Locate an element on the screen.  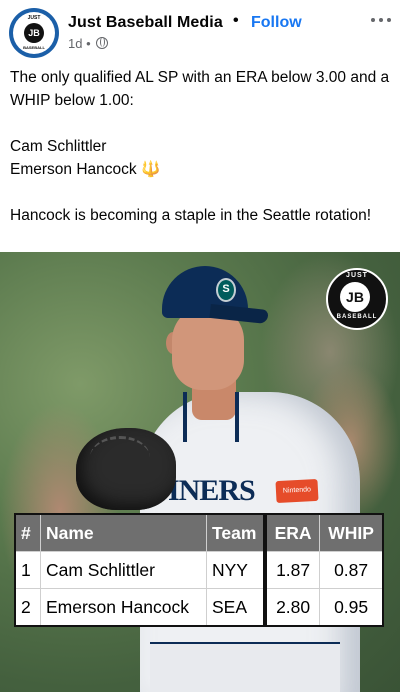
avatar-arc-bottom: BASEBALL is located at coordinates (34, 47).